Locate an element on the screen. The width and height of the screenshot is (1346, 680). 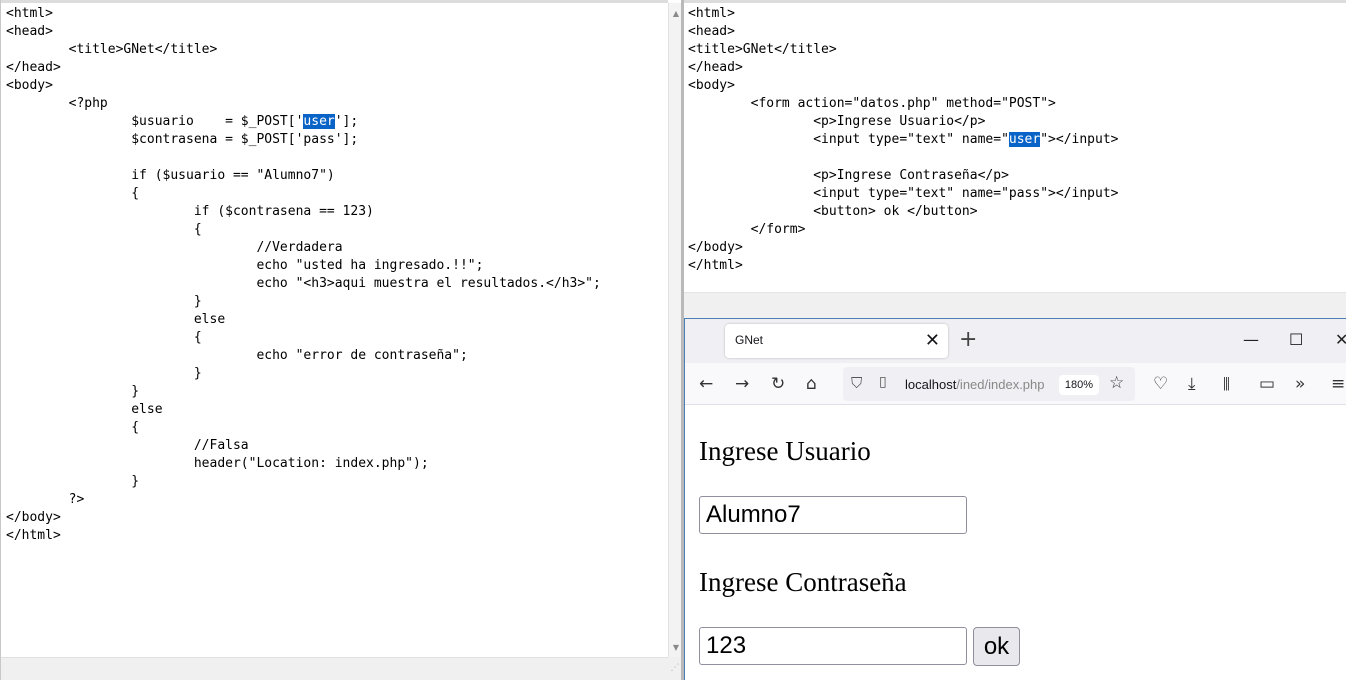
code-line: <input type="text" name="user"></input> is located at coordinates (903, 140).